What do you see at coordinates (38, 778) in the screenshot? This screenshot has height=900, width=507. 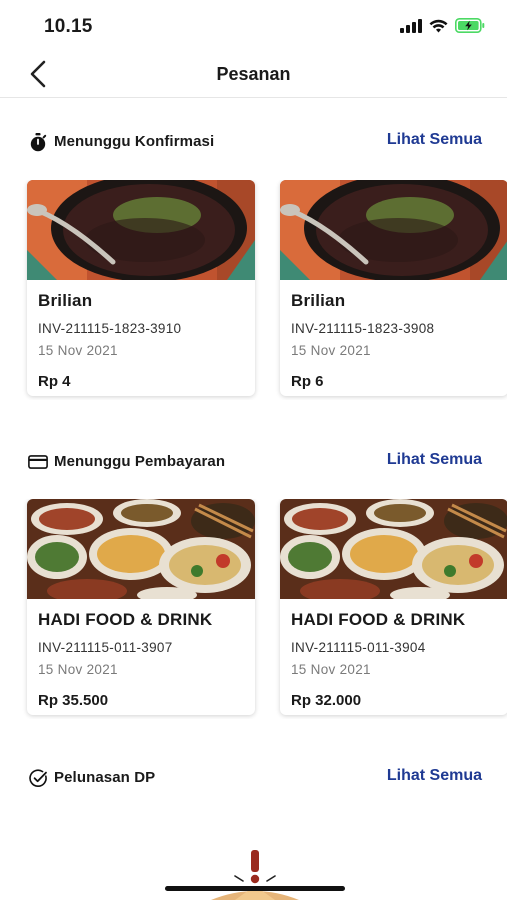 I see `check-circle-icon` at bounding box center [38, 778].